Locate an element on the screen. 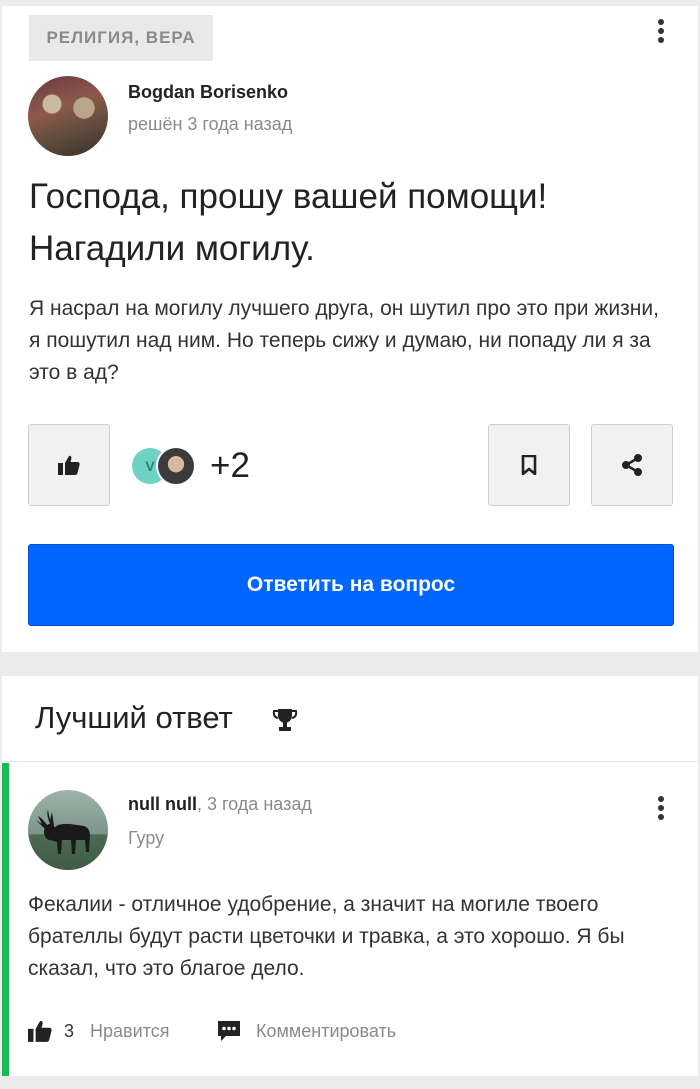  bookmark-button is located at coordinates (529, 465).